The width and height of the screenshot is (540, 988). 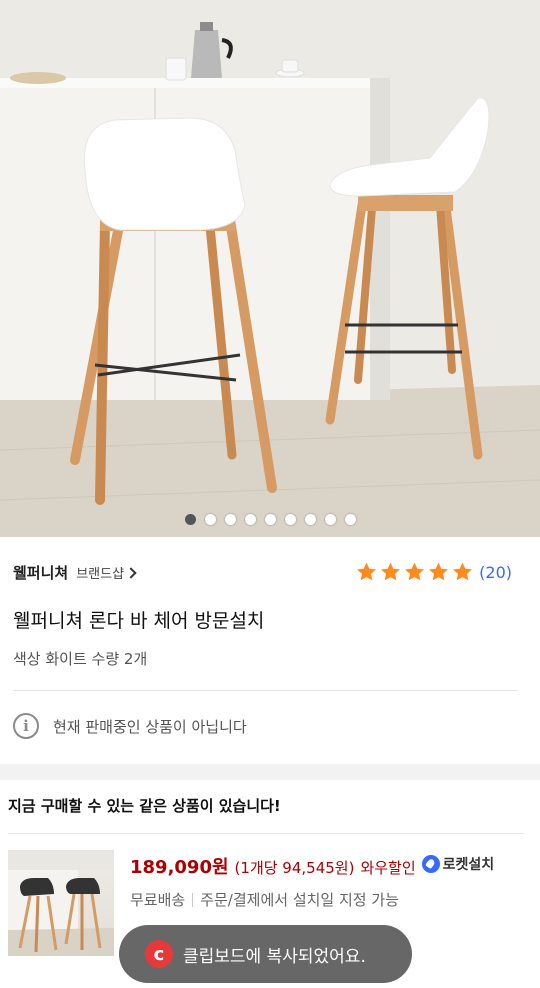 What do you see at coordinates (139, 621) in the screenshot?
I see `product-title: 웰퍼니쳐 론다 바 체어 방문설치` at bounding box center [139, 621].